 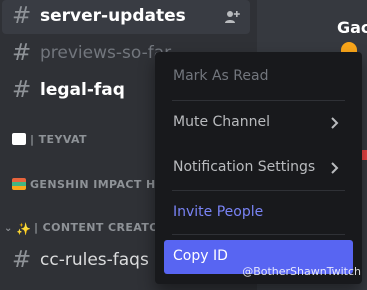 What do you see at coordinates (101, 227) in the screenshot?
I see `category-label: | CONTENT CREATOR` at bounding box center [101, 227].